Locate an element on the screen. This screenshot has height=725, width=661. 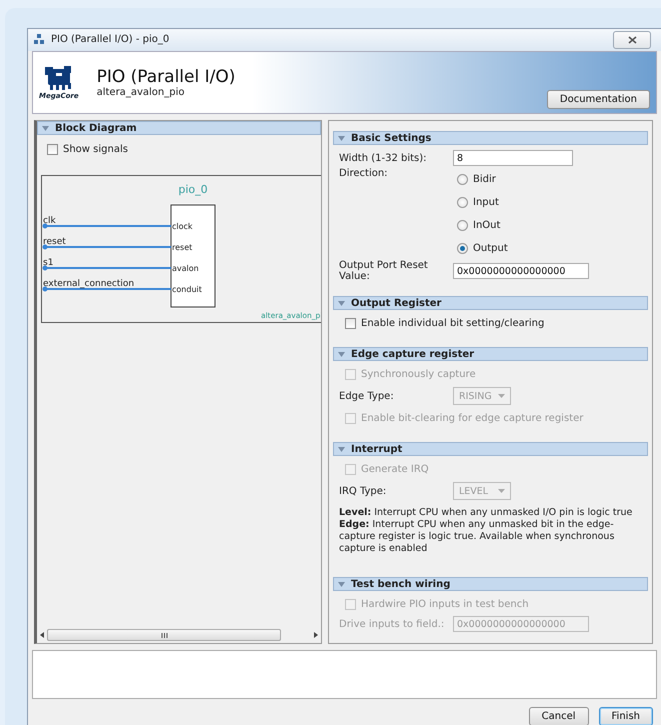
field-label: Direction: is located at coordinates (364, 174).